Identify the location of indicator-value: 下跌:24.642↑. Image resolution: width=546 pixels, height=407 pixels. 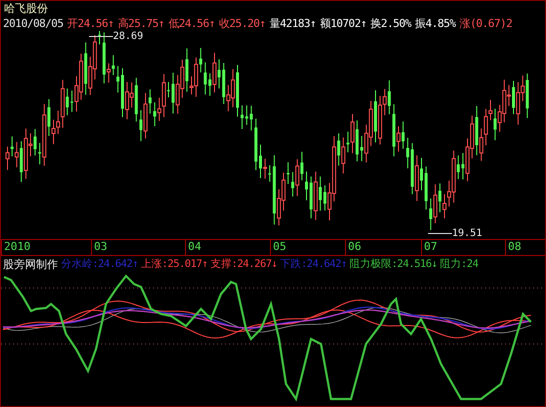
(313, 264).